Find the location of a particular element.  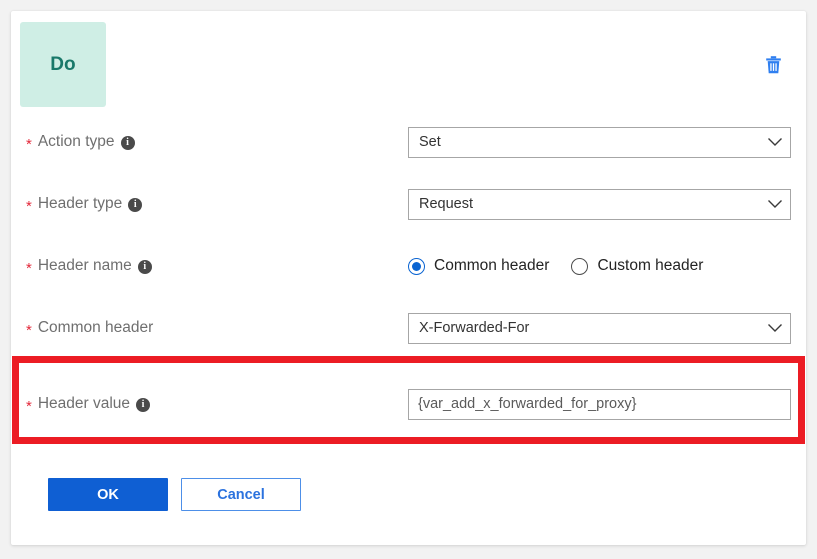

control-header-value is located at coordinates (599, 404).